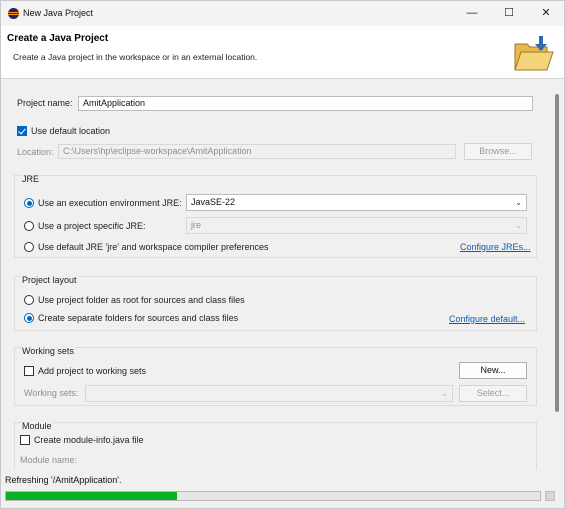 This screenshot has width=565, height=509. Describe the element at coordinates (305, 103) in the screenshot. I see `project-name-input: AmitApplication` at that location.